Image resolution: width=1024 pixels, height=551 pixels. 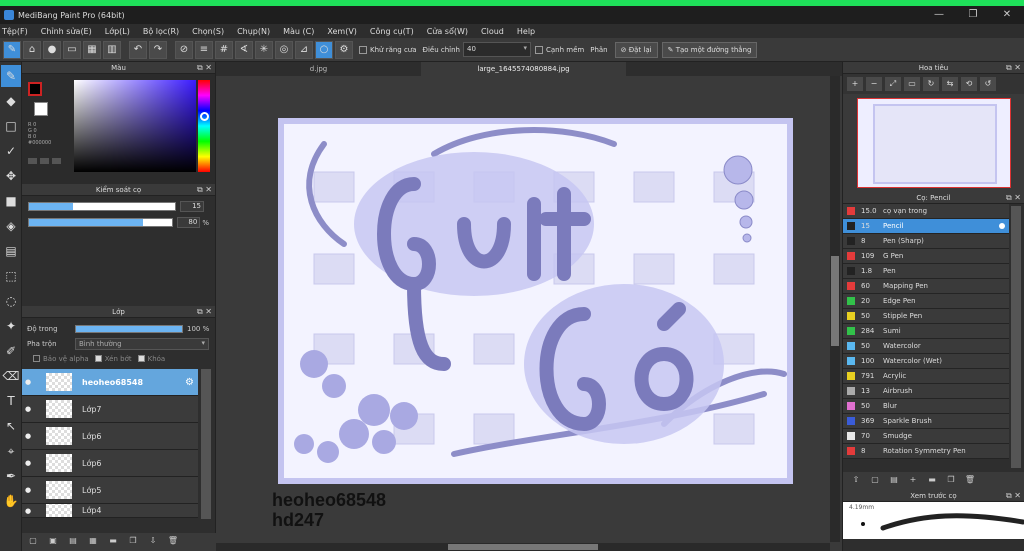 What do you see at coordinates (926, 271) in the screenshot?
I see `brush-row: 1.8 Pen` at bounding box center [926, 271].